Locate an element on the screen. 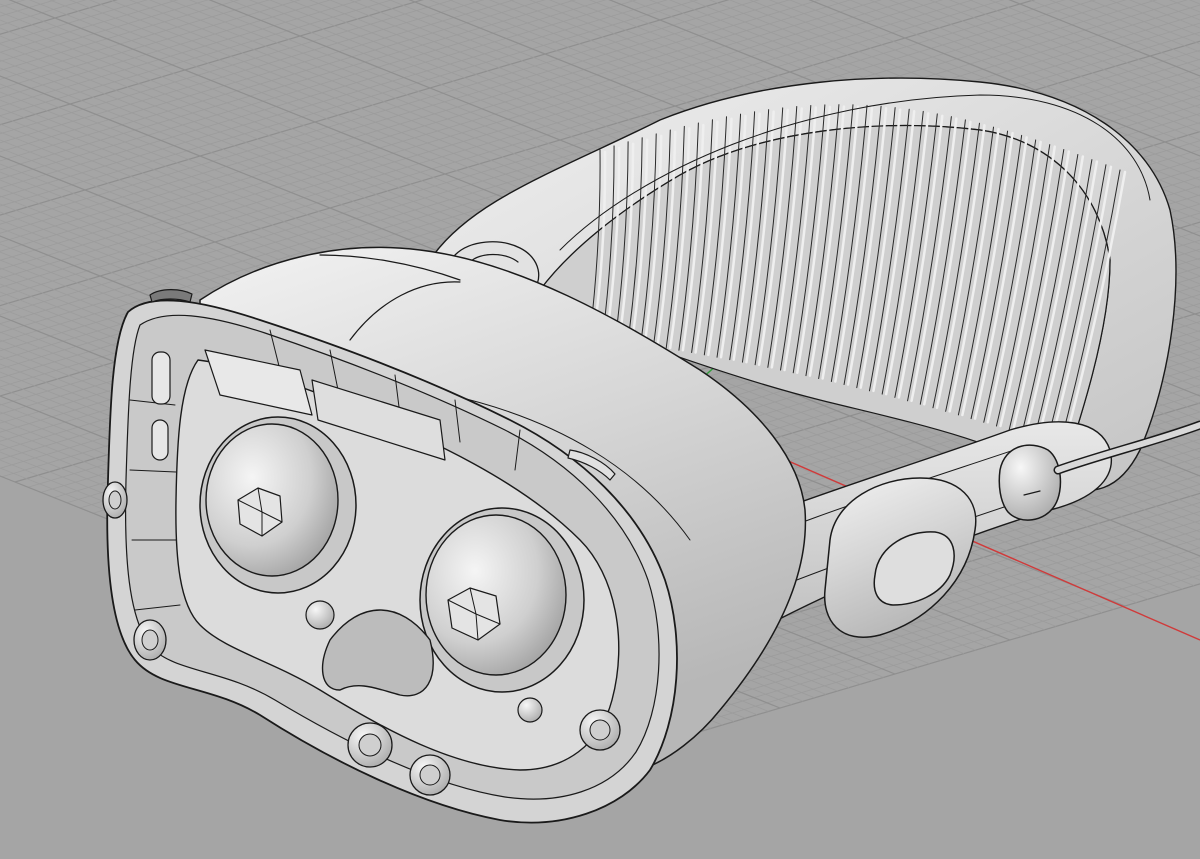 This screenshot has width=1200, height=859. right-lens is located at coordinates (502, 600).